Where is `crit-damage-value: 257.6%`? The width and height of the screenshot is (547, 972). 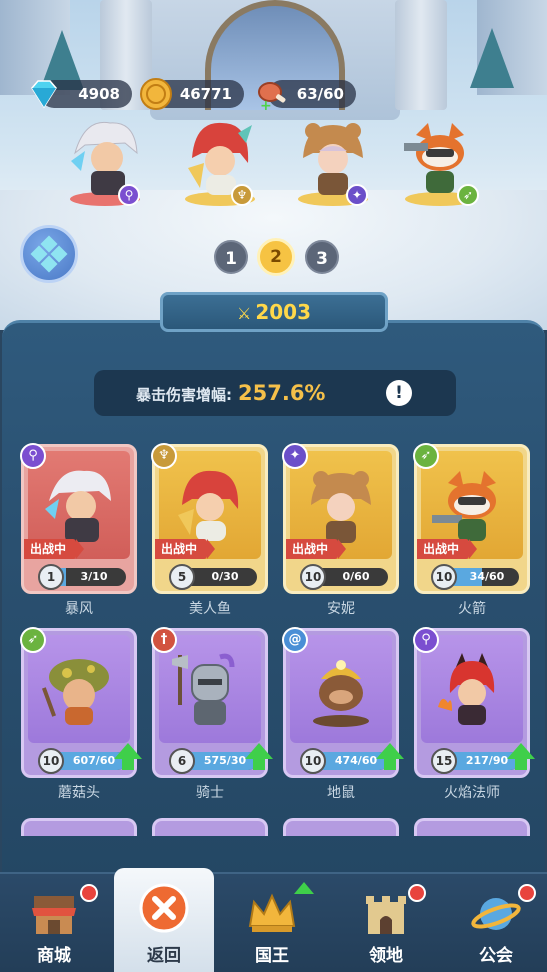 crit-damage-value: 257.6% is located at coordinates (282, 393).